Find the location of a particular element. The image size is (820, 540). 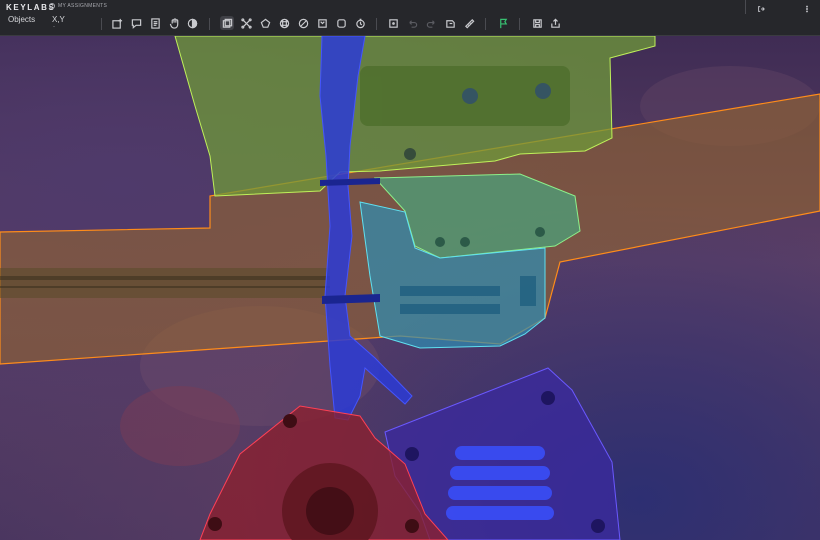

assignments-icon is located at coordinates (52, 6).